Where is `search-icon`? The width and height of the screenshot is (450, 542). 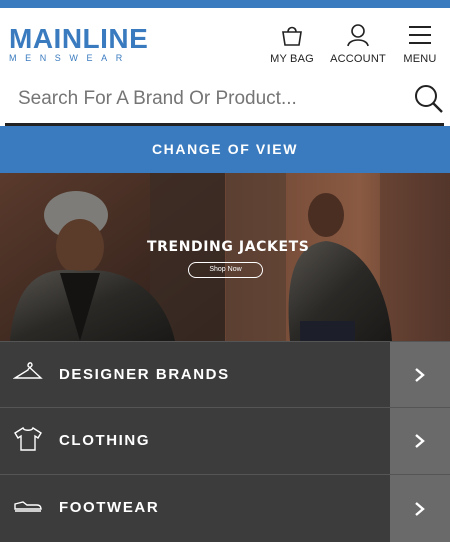
search-icon is located at coordinates (429, 99).